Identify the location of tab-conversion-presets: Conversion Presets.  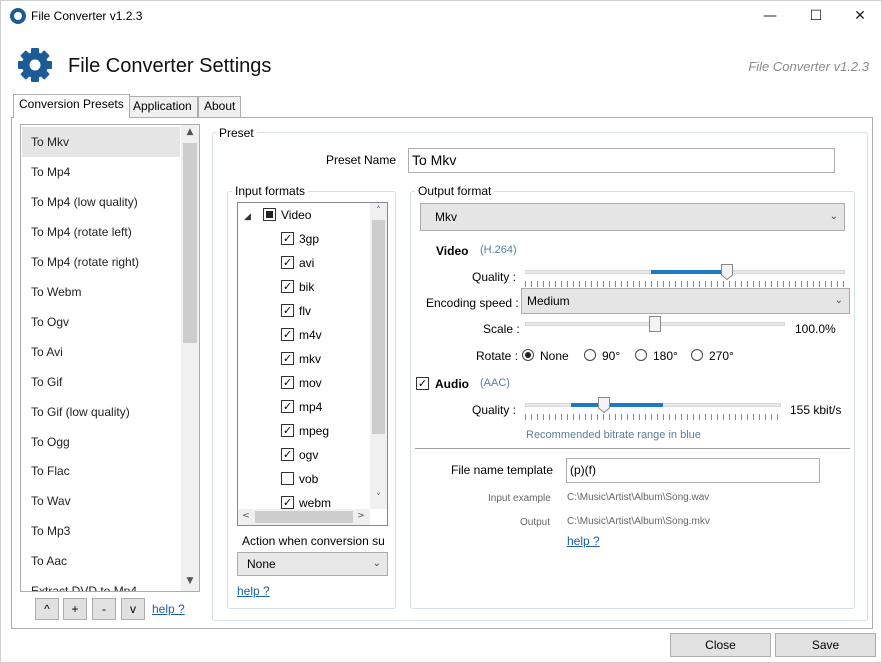
(71, 106).